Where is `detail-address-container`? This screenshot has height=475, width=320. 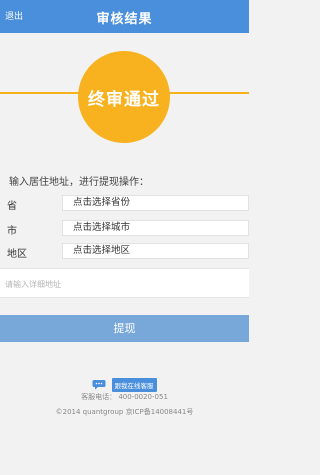 detail-address-container is located at coordinates (128, 283).